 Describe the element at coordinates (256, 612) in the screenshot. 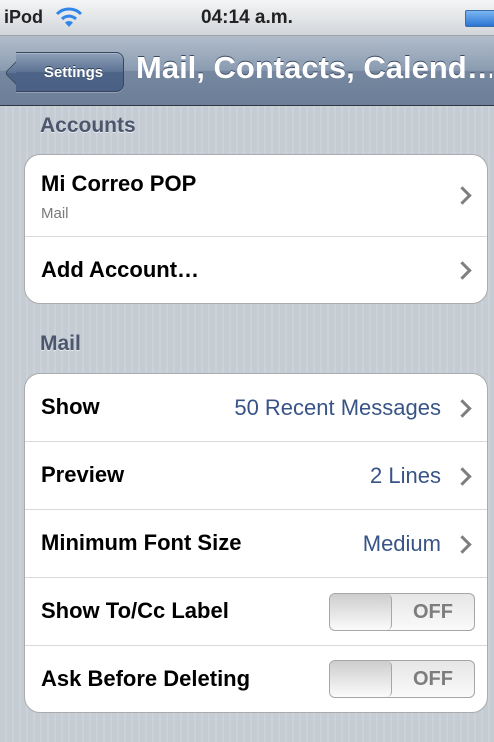

I see `show-to-cc-label-row: Show To/Cc Label OFF` at that location.